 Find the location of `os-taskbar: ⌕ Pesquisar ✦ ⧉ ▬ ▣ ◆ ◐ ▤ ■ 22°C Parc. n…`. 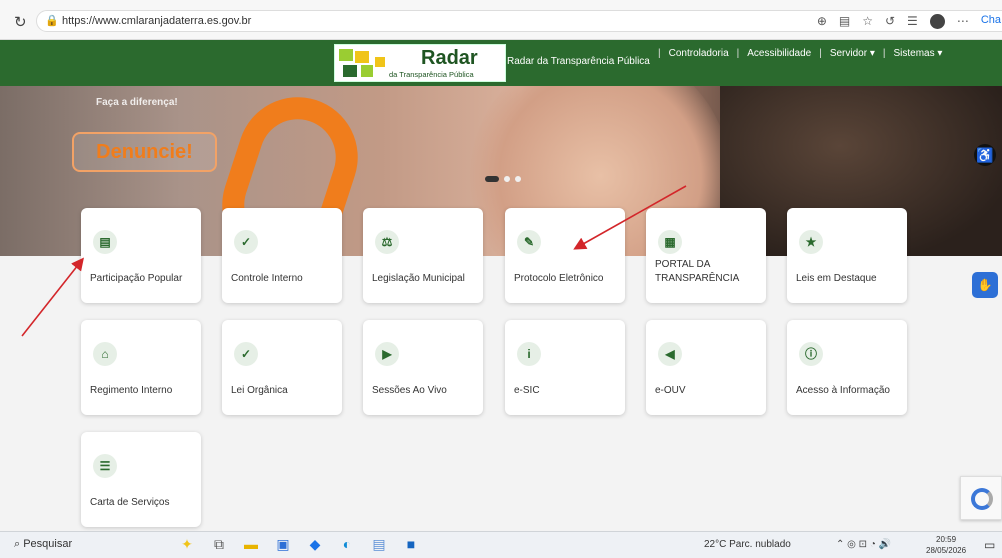

os-taskbar: ⌕ Pesquisar ✦ ⧉ ▬ ▣ ◆ ◐ ▤ ■ 22°C Parc. n… is located at coordinates (501, 544).